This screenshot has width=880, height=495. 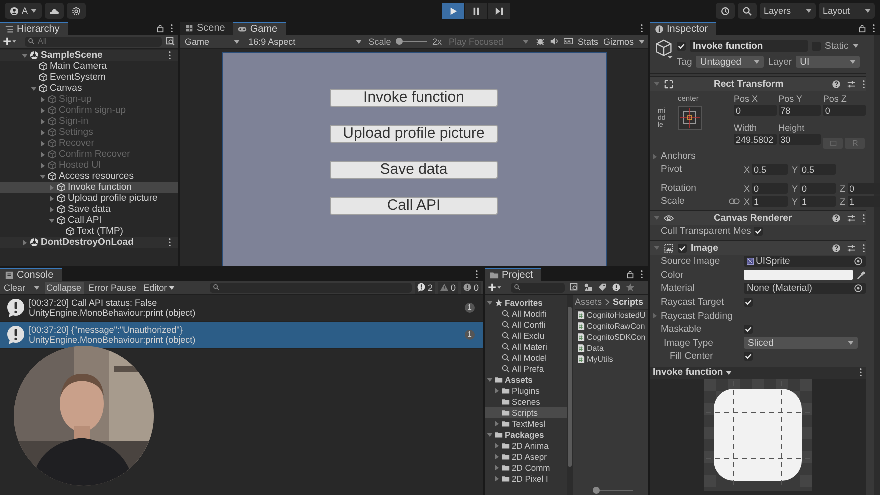 What do you see at coordinates (800, 139) in the screenshot?
I see `number-field: 30` at bounding box center [800, 139].